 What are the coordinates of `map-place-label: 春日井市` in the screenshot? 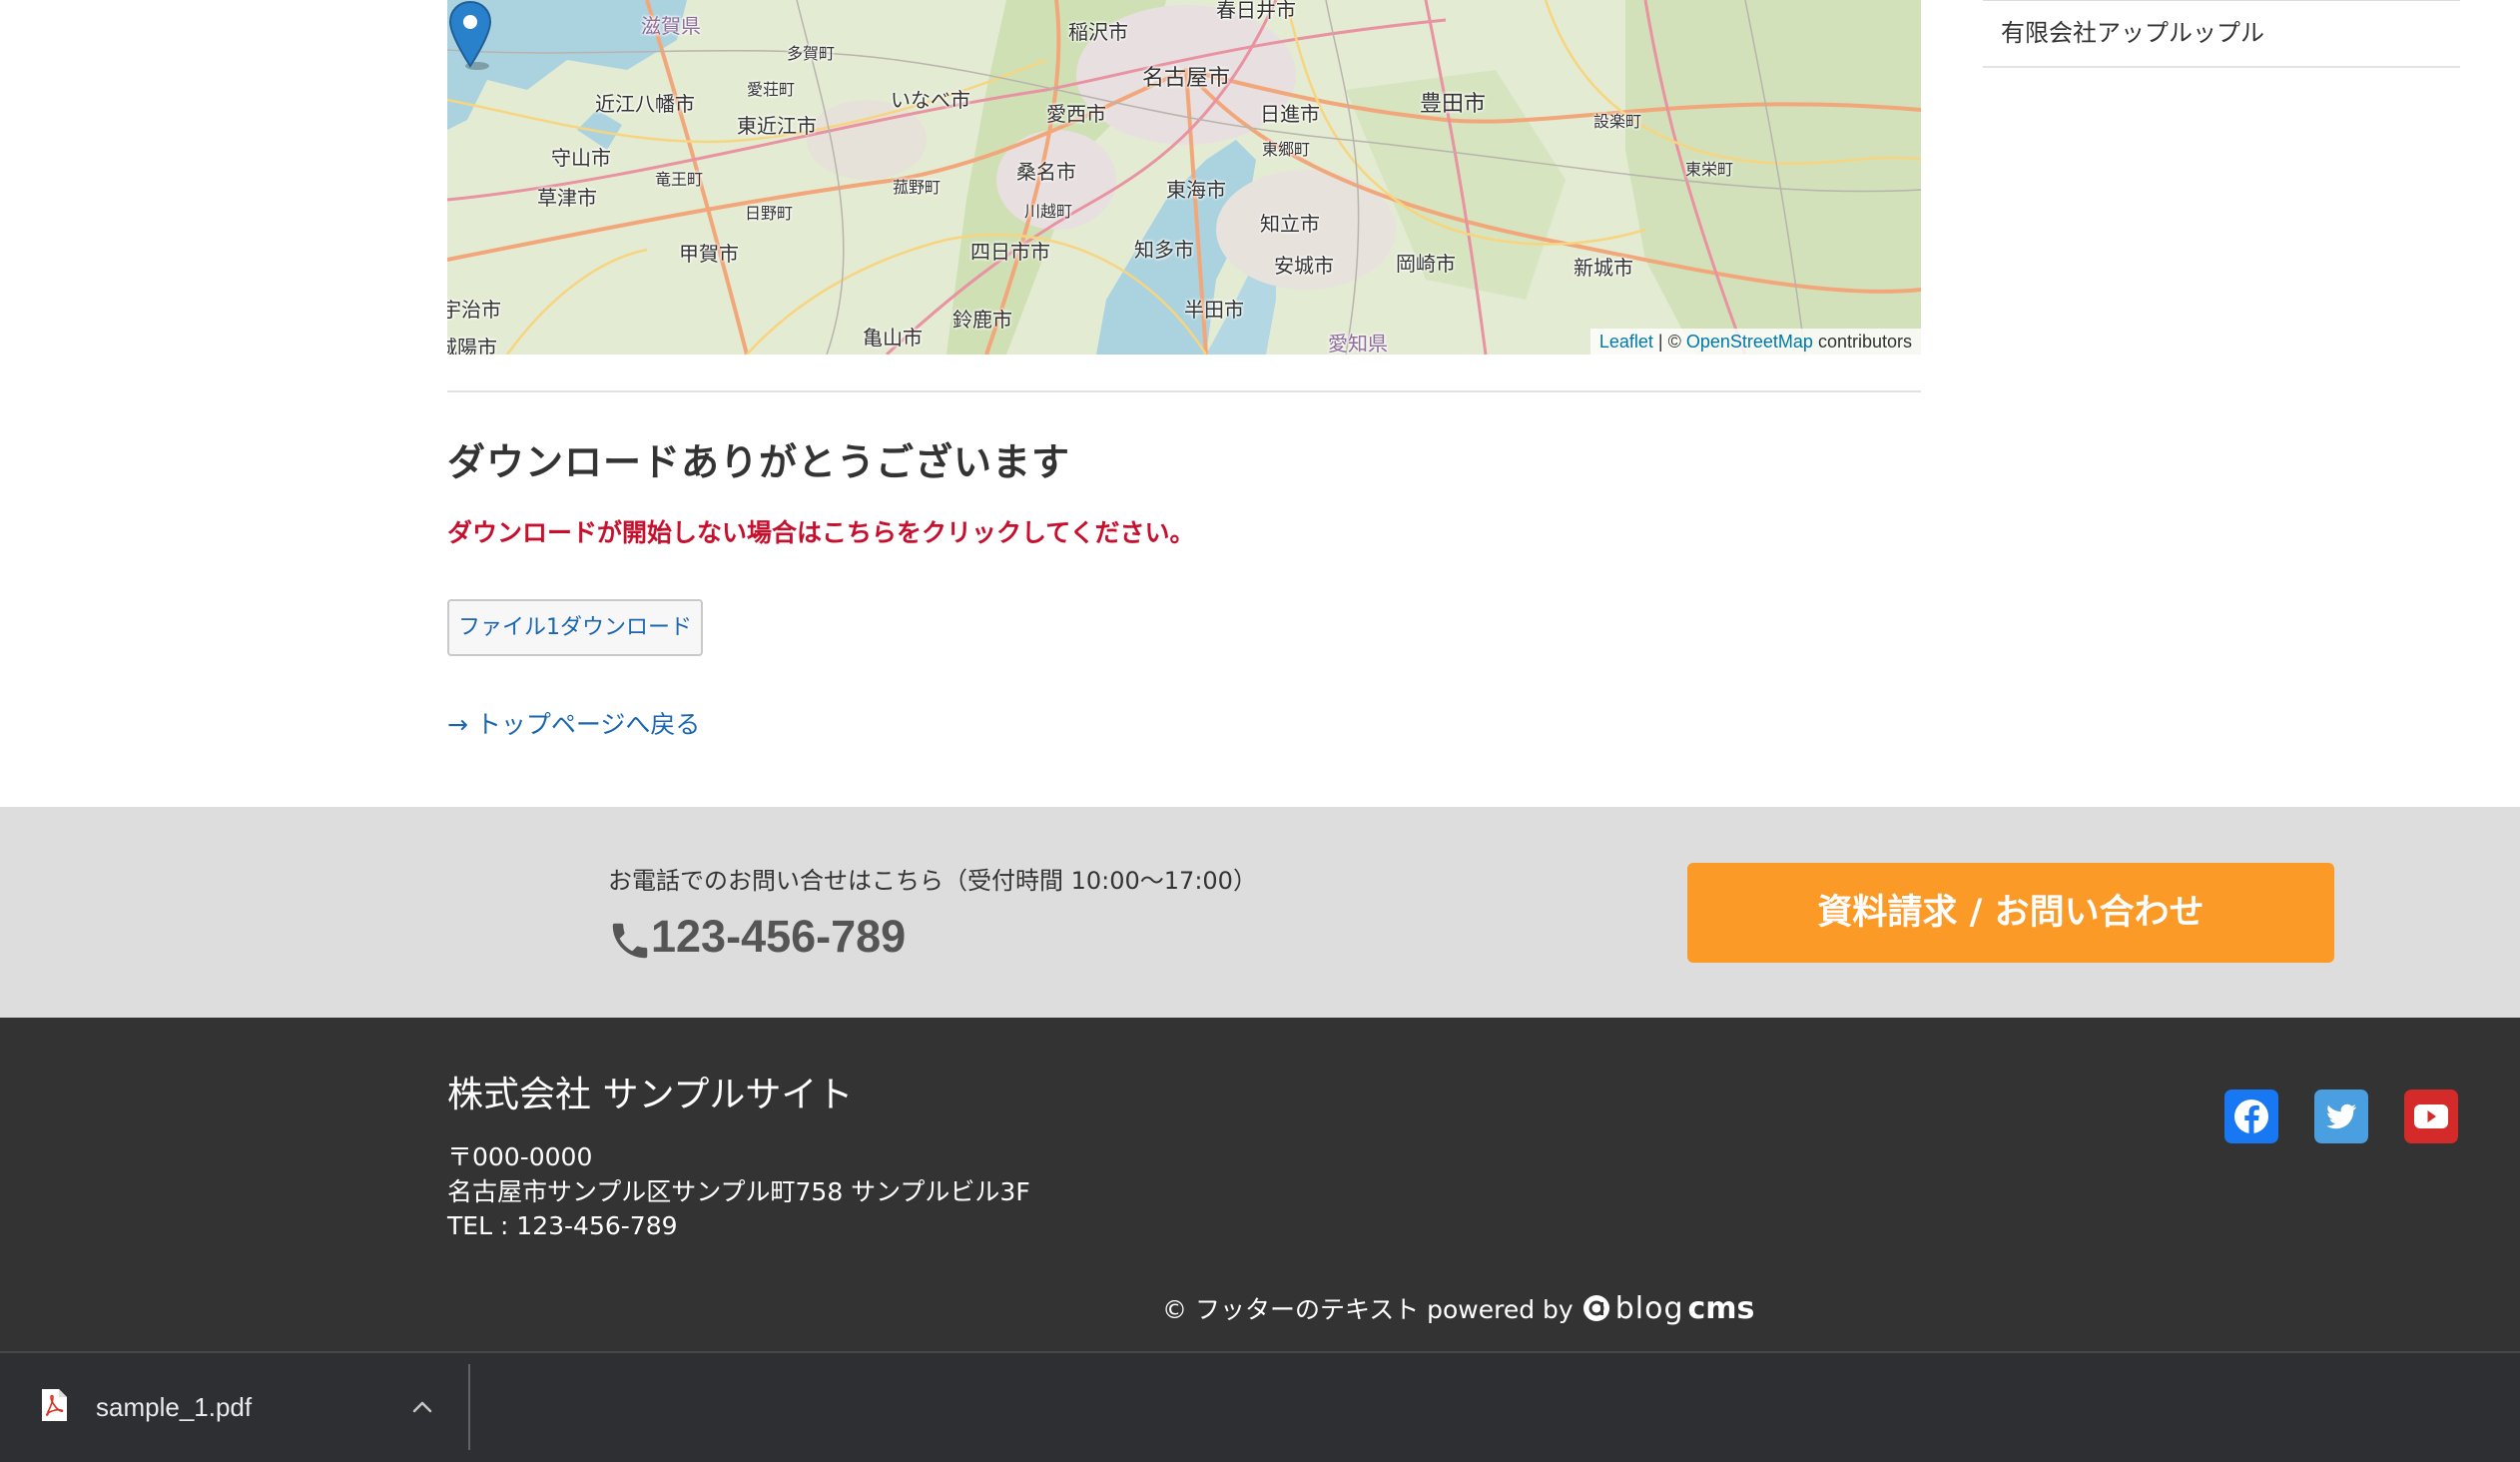 It's located at (1256, 11).